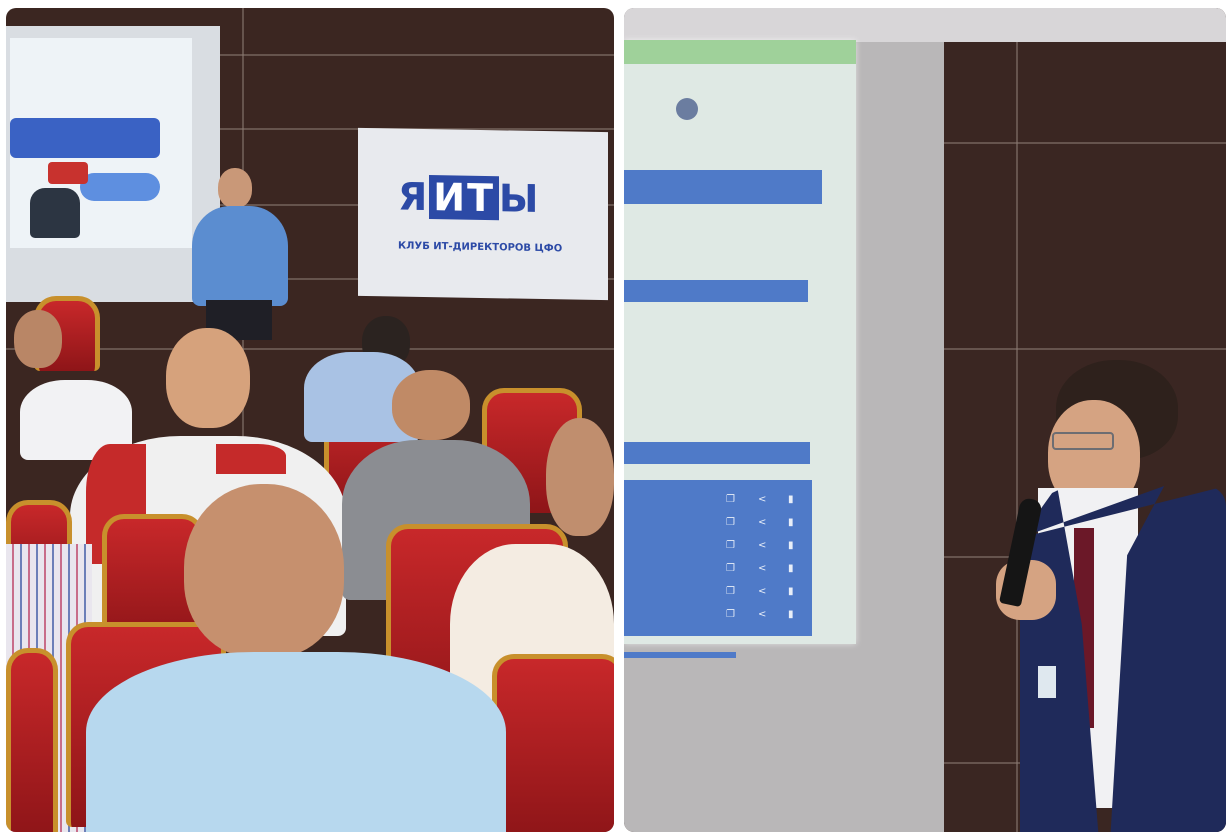  What do you see at coordinates (469, 198) in the screenshot?
I see `banner-logo: Я ИТ Ы` at bounding box center [469, 198].